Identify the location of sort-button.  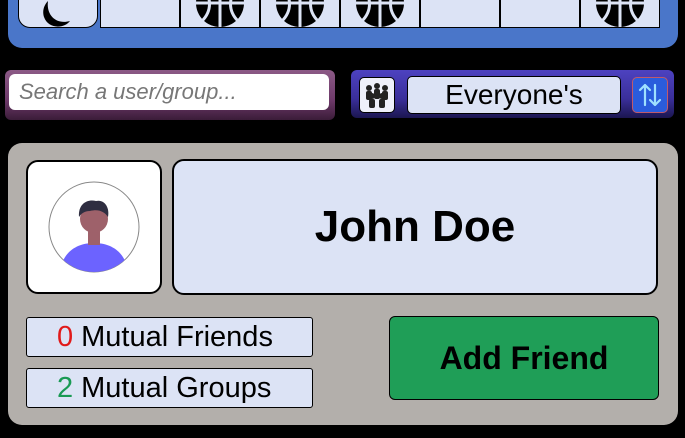
(650, 95).